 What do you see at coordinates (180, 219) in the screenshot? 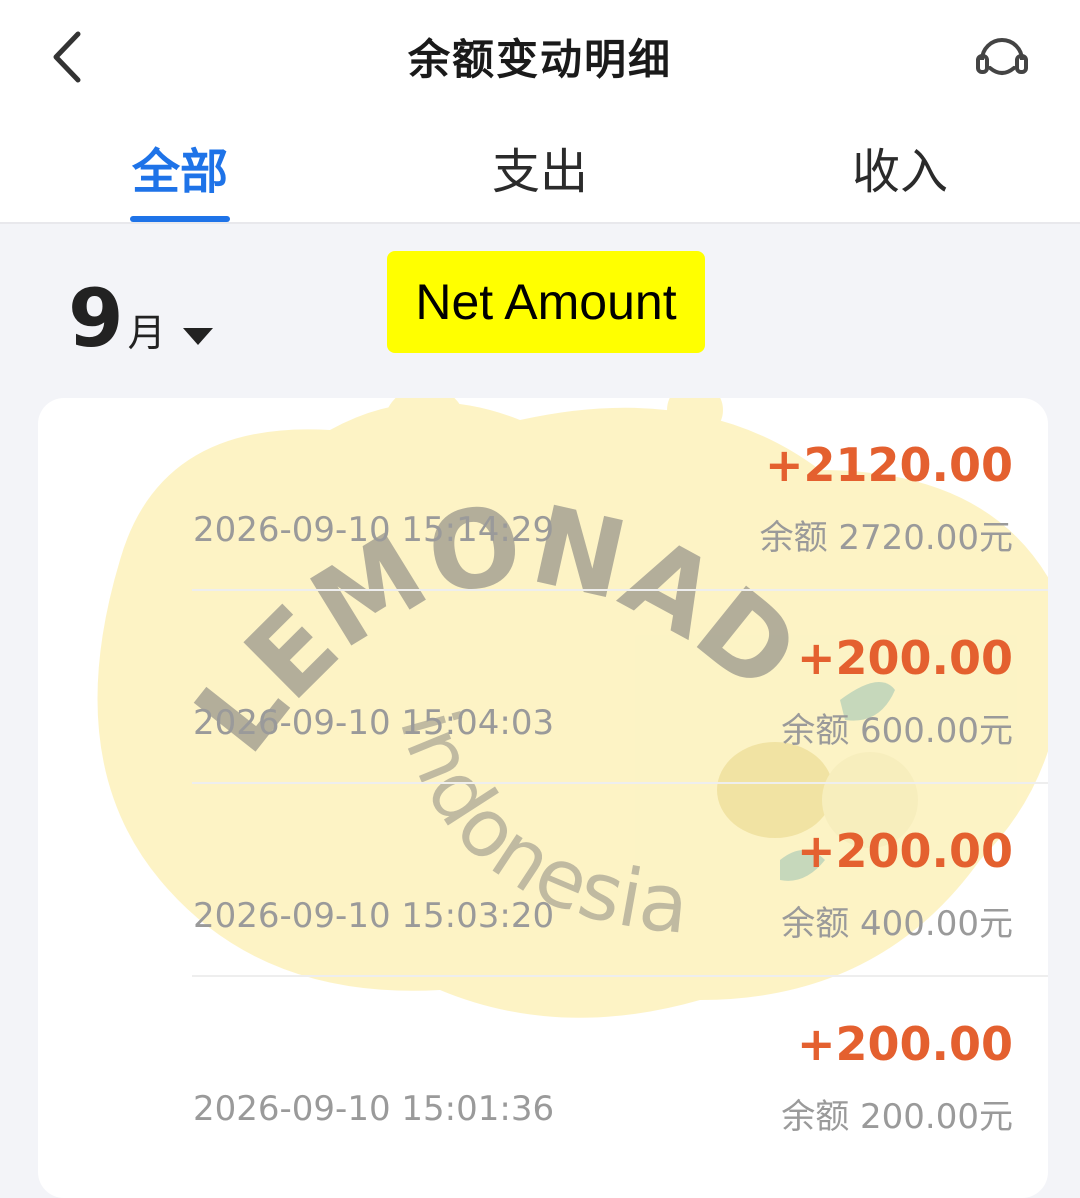
I see `active-tab-indicator` at bounding box center [180, 219].